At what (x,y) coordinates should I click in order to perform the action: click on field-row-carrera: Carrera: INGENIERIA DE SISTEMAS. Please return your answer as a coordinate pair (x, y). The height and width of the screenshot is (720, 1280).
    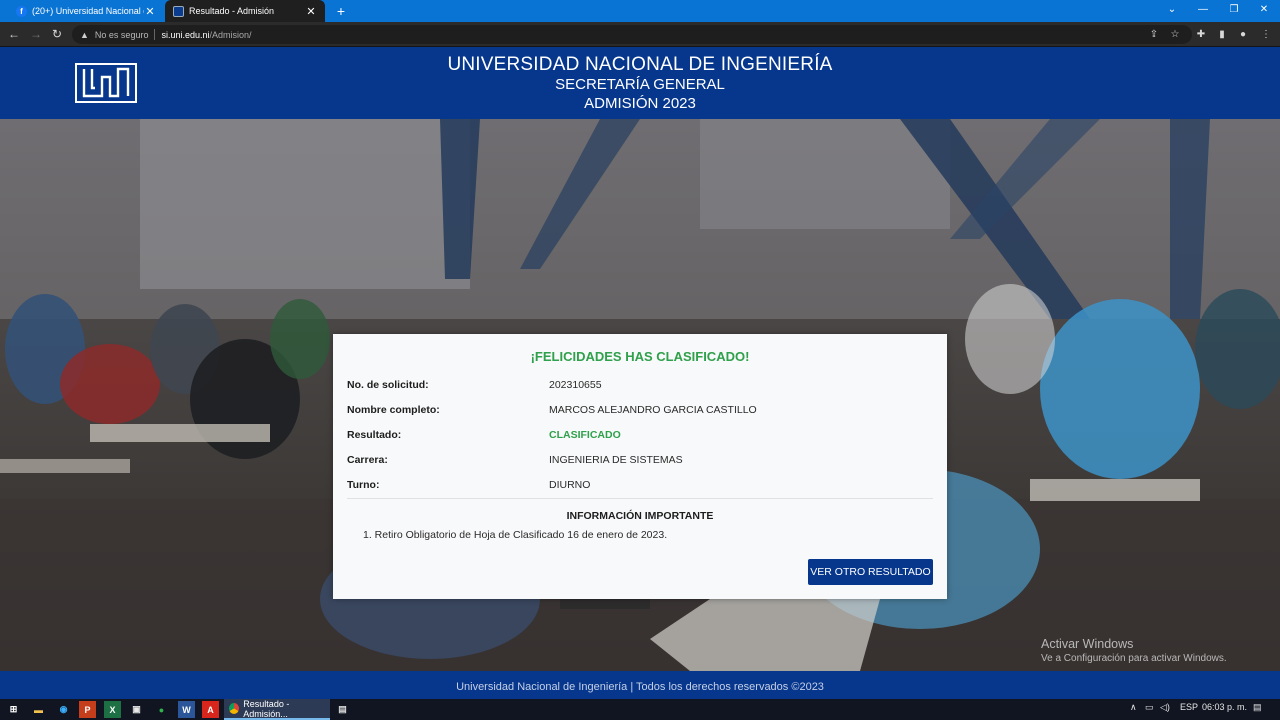
    Looking at the image, I should click on (640, 464).